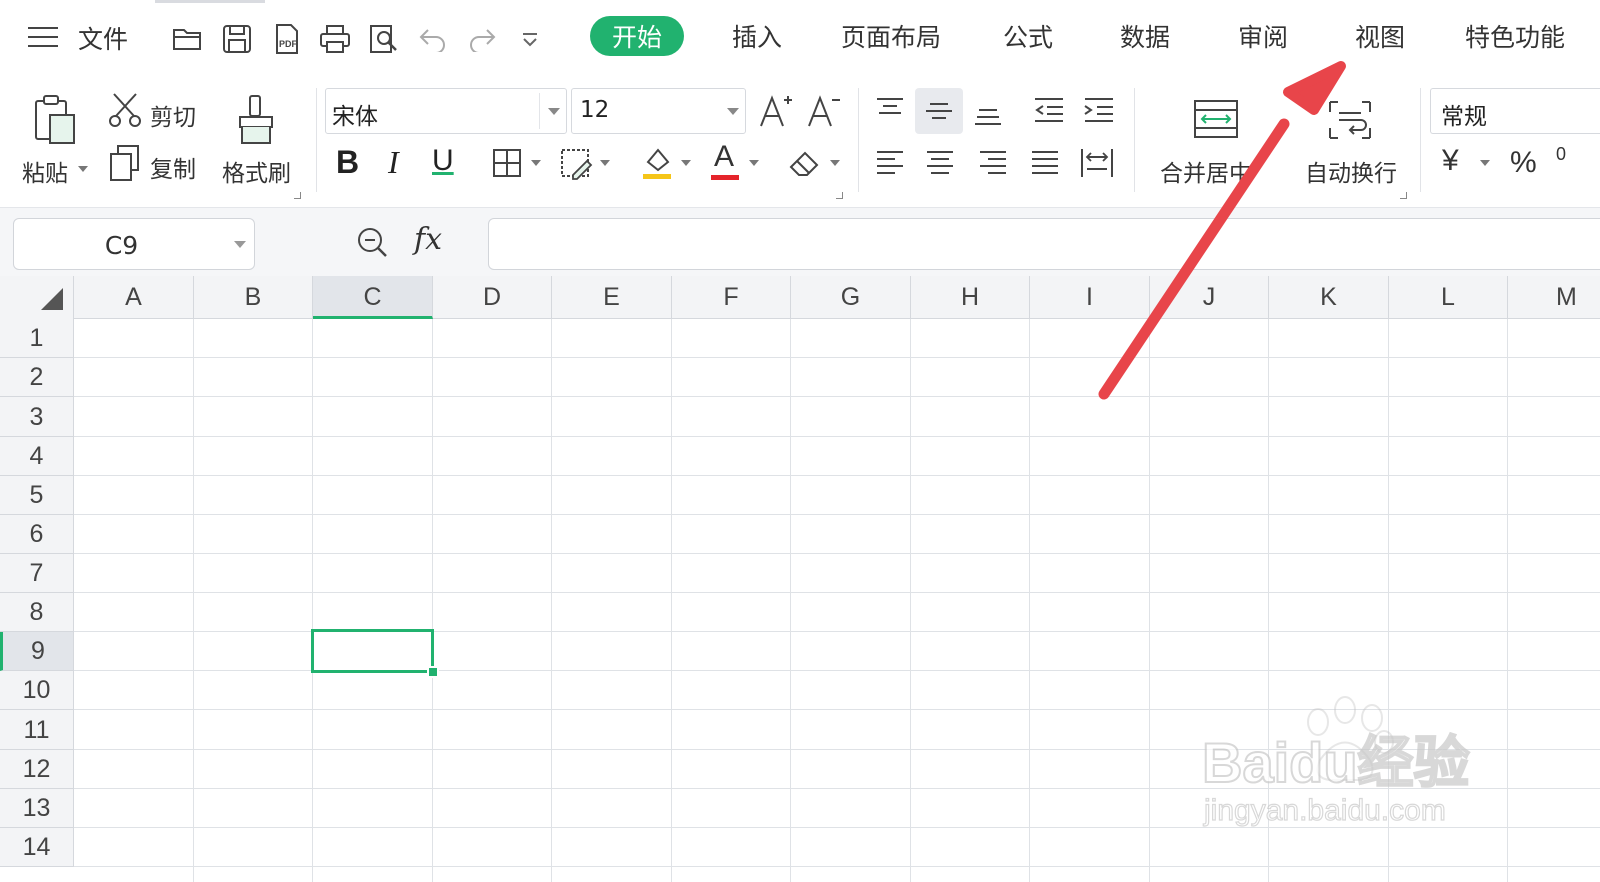 The width and height of the screenshot is (1600, 882). I want to click on format-painter-icon, so click(256, 120).